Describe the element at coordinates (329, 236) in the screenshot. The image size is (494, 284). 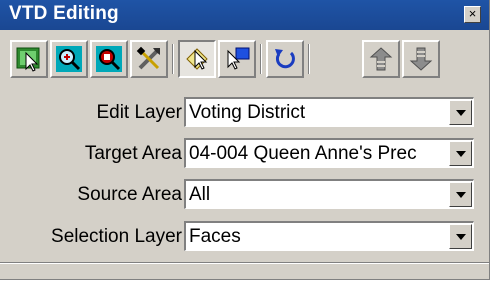
I see `selection-layer-select: Faces` at that location.